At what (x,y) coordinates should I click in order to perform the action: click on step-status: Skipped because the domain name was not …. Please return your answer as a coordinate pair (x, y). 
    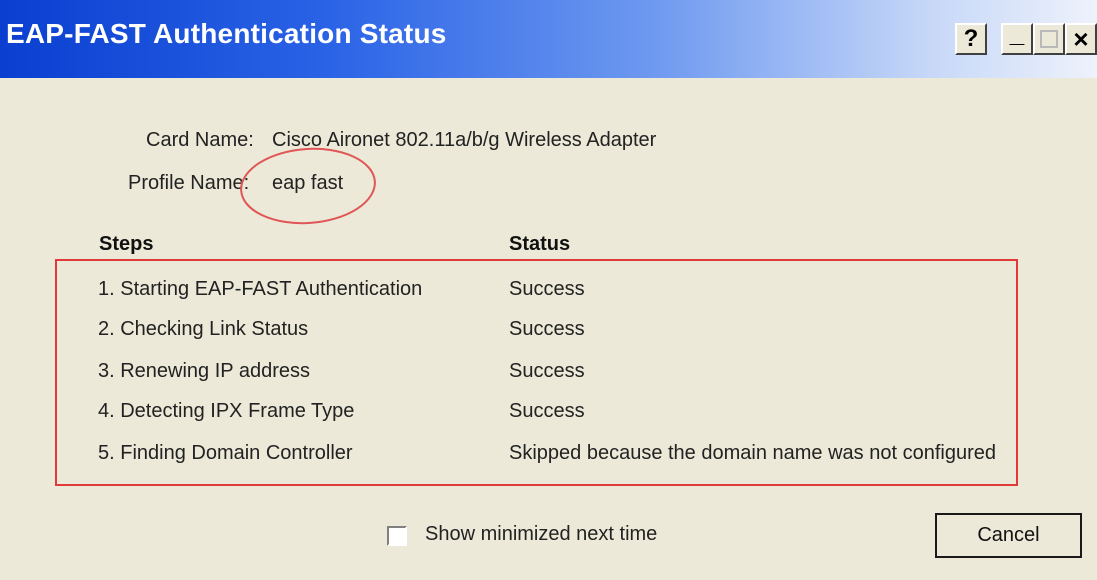
    Looking at the image, I should click on (752, 453).